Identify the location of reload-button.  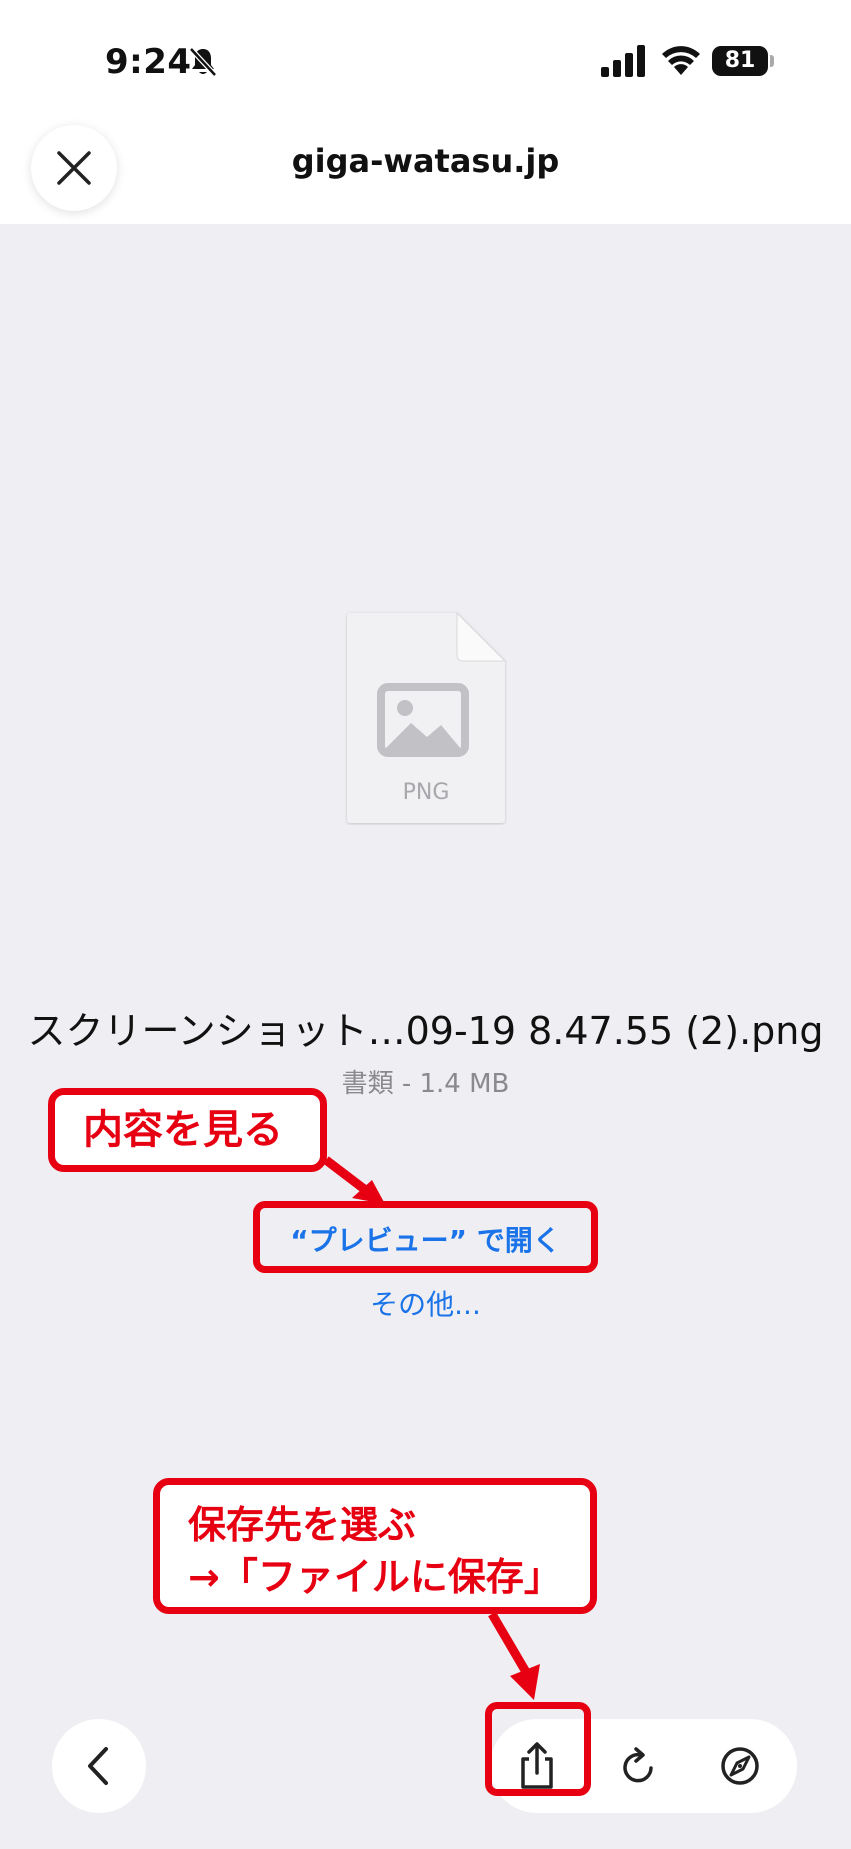
(639, 1766).